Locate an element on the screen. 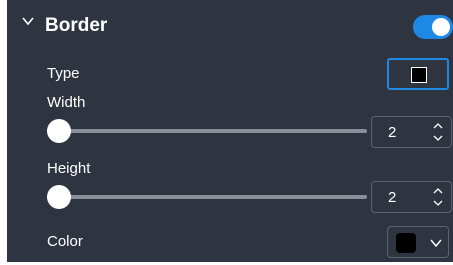 The width and height of the screenshot is (453, 265). type-label: Type is located at coordinates (63, 73).